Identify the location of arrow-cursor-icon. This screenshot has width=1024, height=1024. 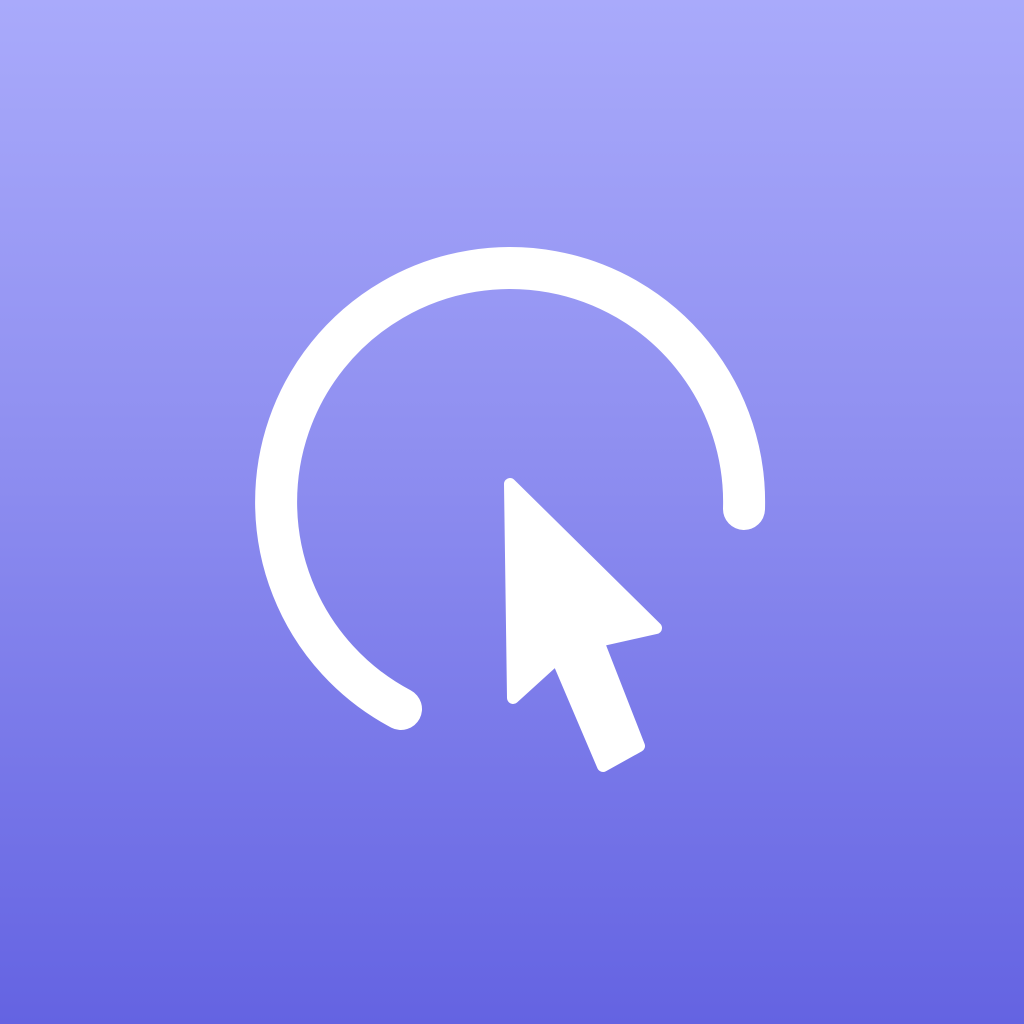
(583, 625).